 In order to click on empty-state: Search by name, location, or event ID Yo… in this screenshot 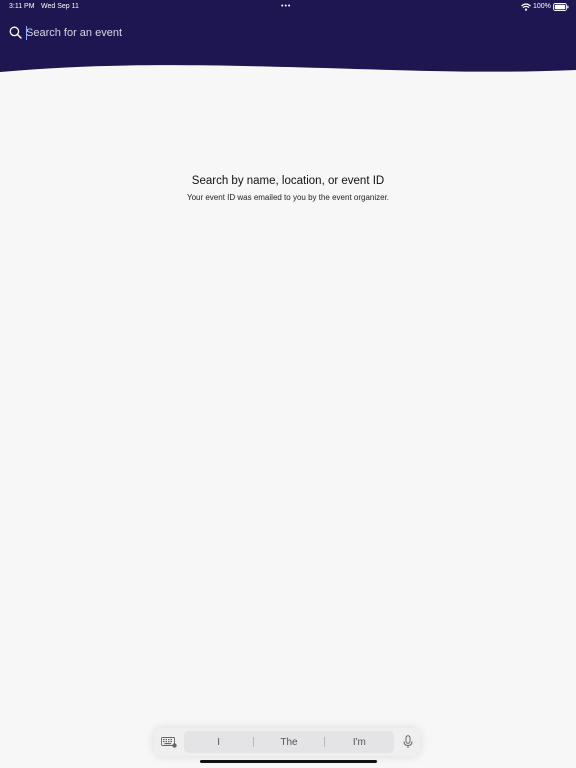, I will do `click(288, 188)`.